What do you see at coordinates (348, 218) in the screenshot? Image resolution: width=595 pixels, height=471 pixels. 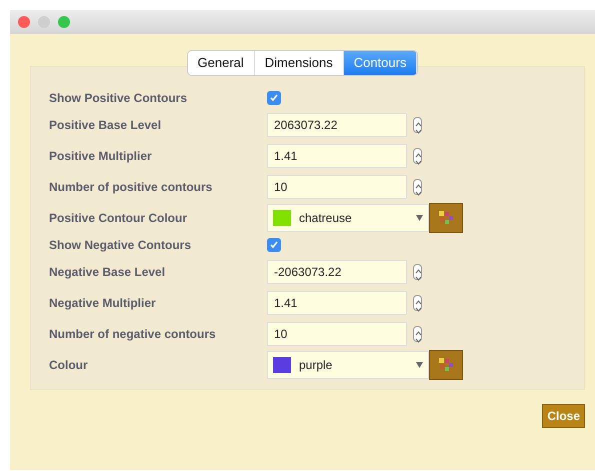 I see `colour-dropdown: chatreuse` at bounding box center [348, 218].